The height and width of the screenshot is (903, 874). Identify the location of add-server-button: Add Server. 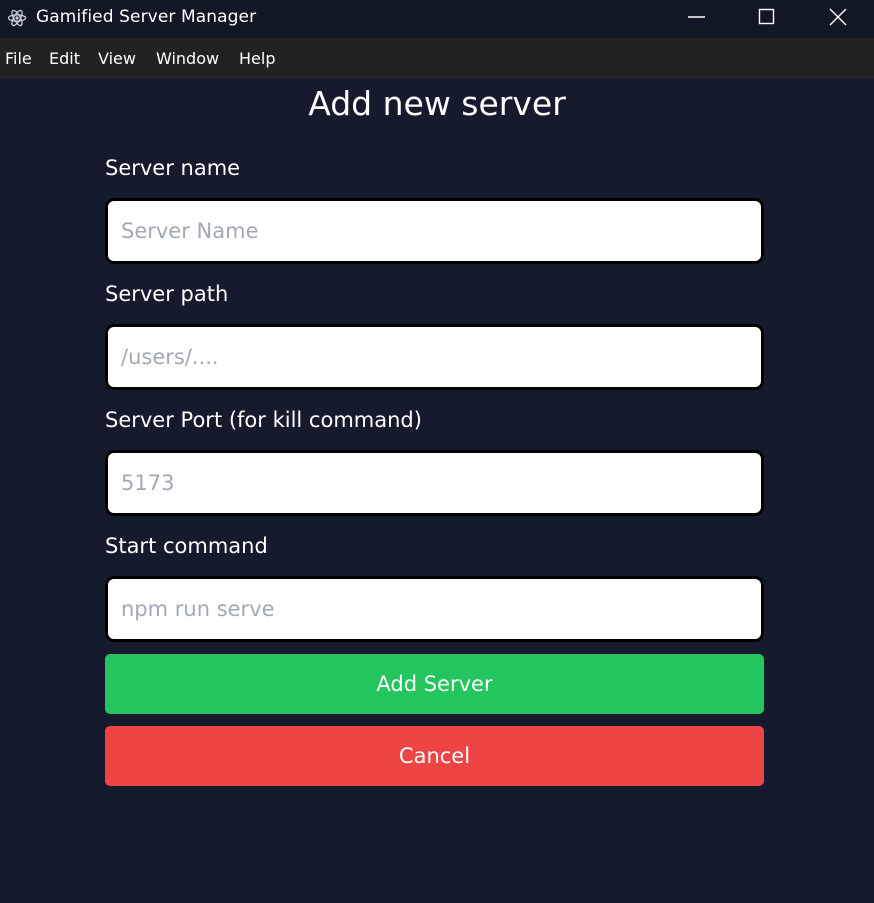
(434, 684).